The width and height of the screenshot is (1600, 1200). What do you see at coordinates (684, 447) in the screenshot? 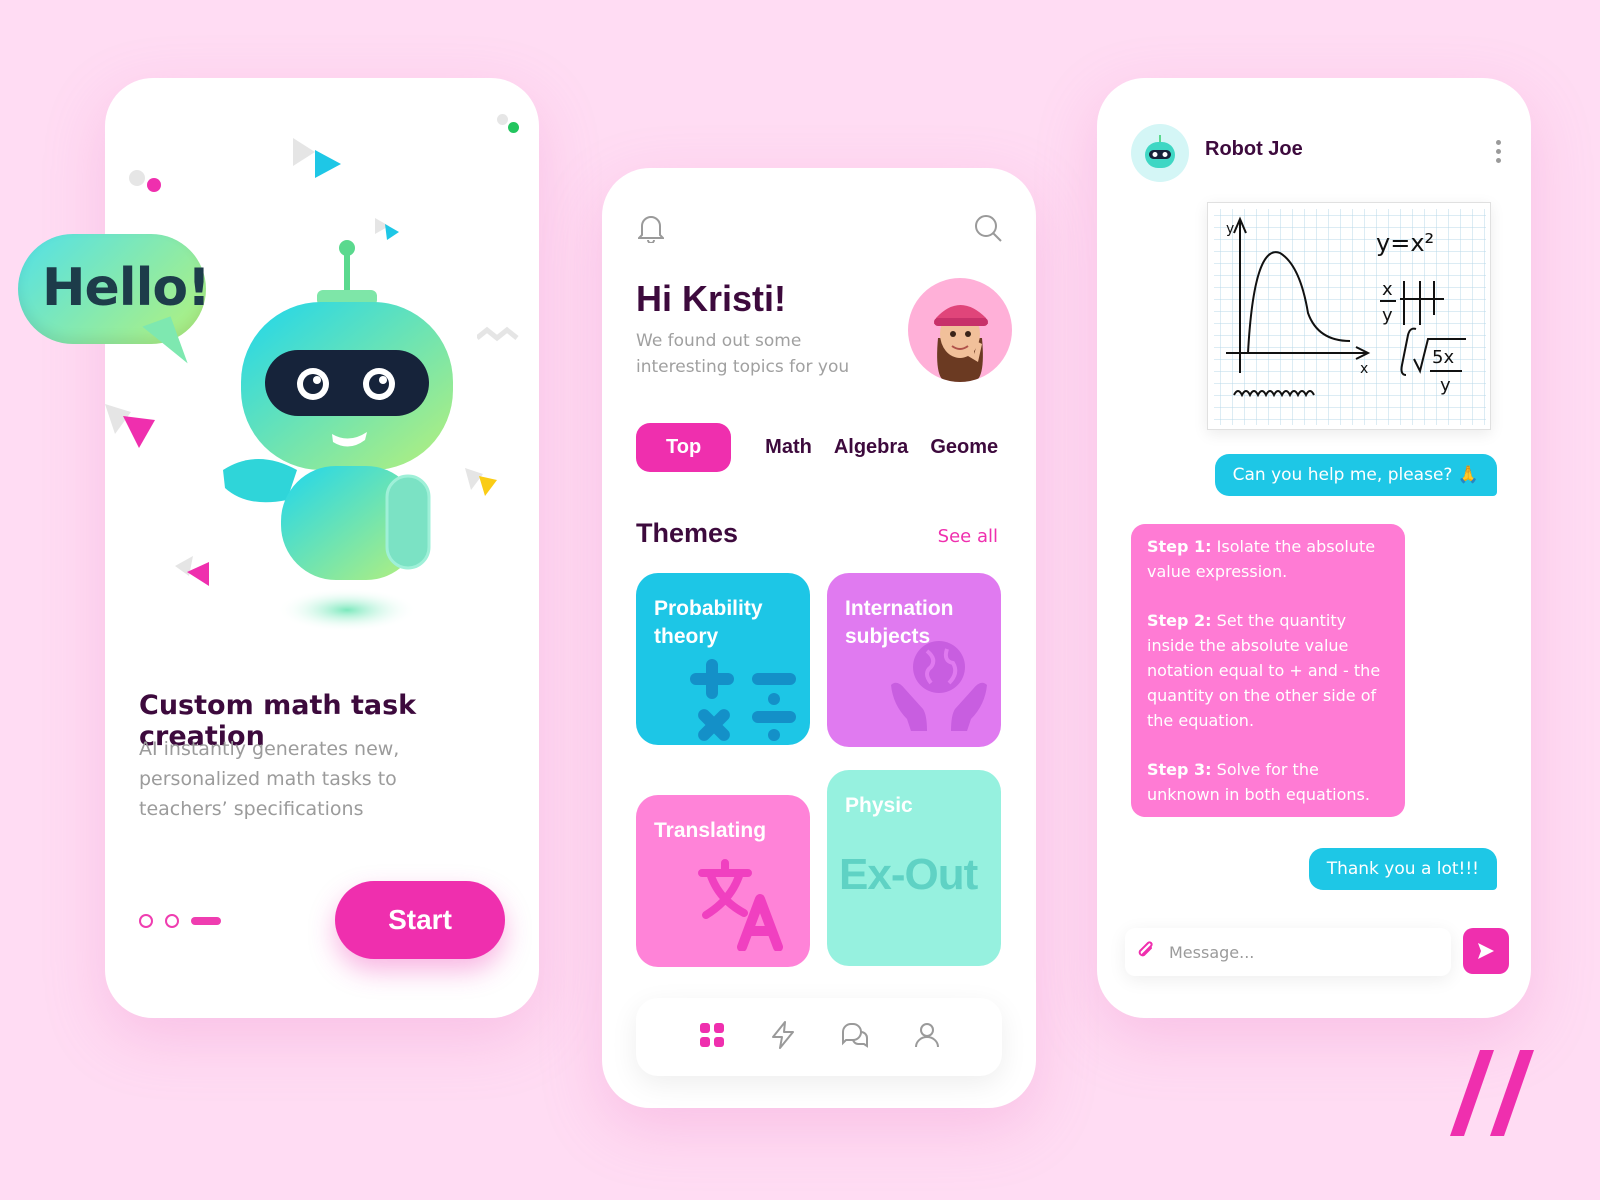
I see `tab-top: Top` at bounding box center [684, 447].